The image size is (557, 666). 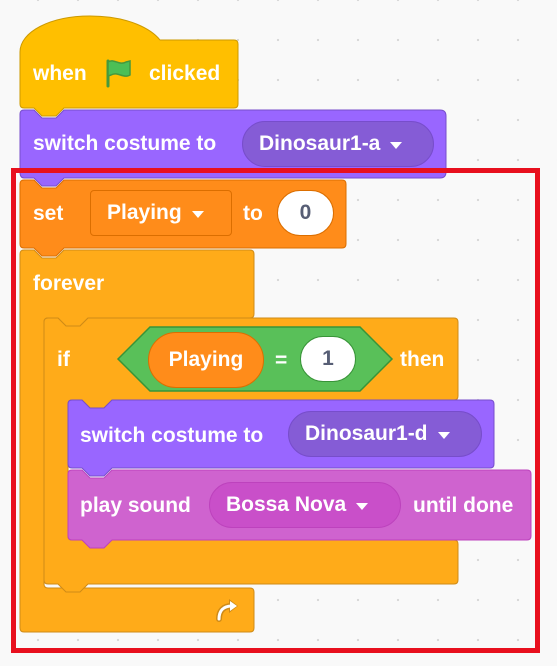 What do you see at coordinates (144, 212) in the screenshot?
I see `variable-dropdown-value: Playing` at bounding box center [144, 212].